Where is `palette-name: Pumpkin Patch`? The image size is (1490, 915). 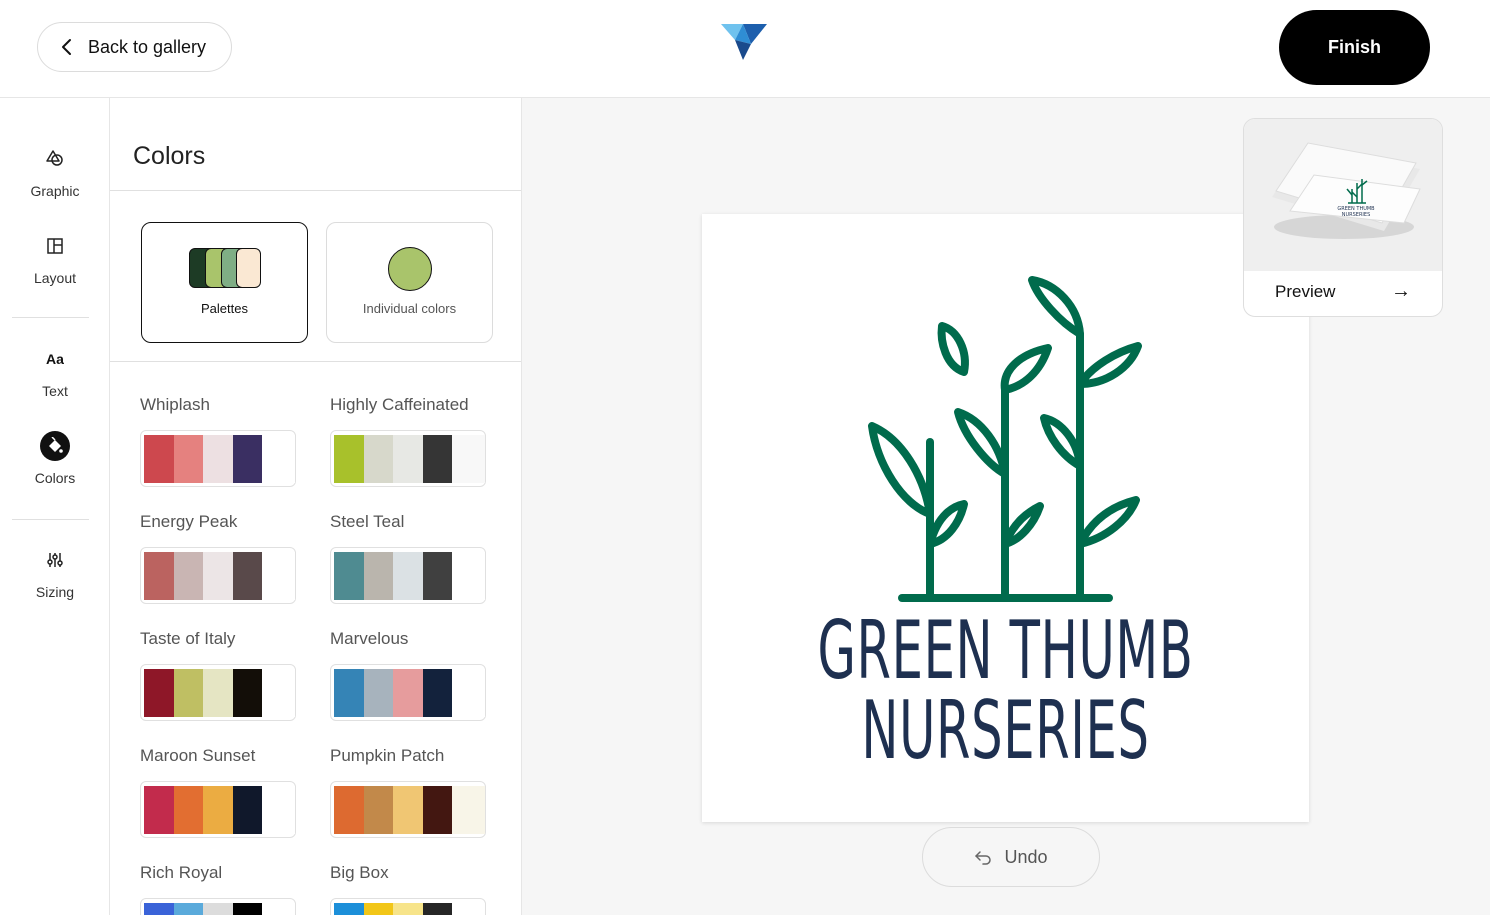 palette-name: Pumpkin Patch is located at coordinates (387, 755).